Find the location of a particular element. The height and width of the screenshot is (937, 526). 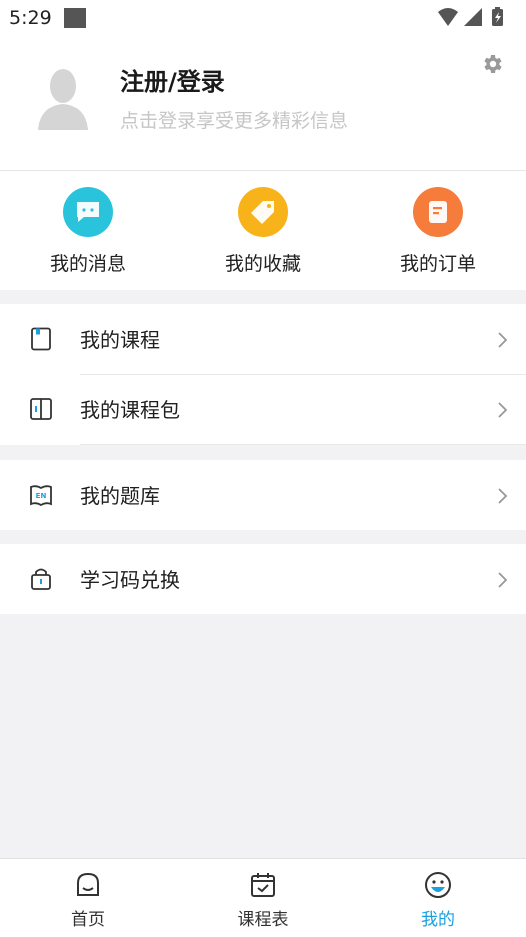

tab-label-schedule: 课程表 is located at coordinates (263, 920).